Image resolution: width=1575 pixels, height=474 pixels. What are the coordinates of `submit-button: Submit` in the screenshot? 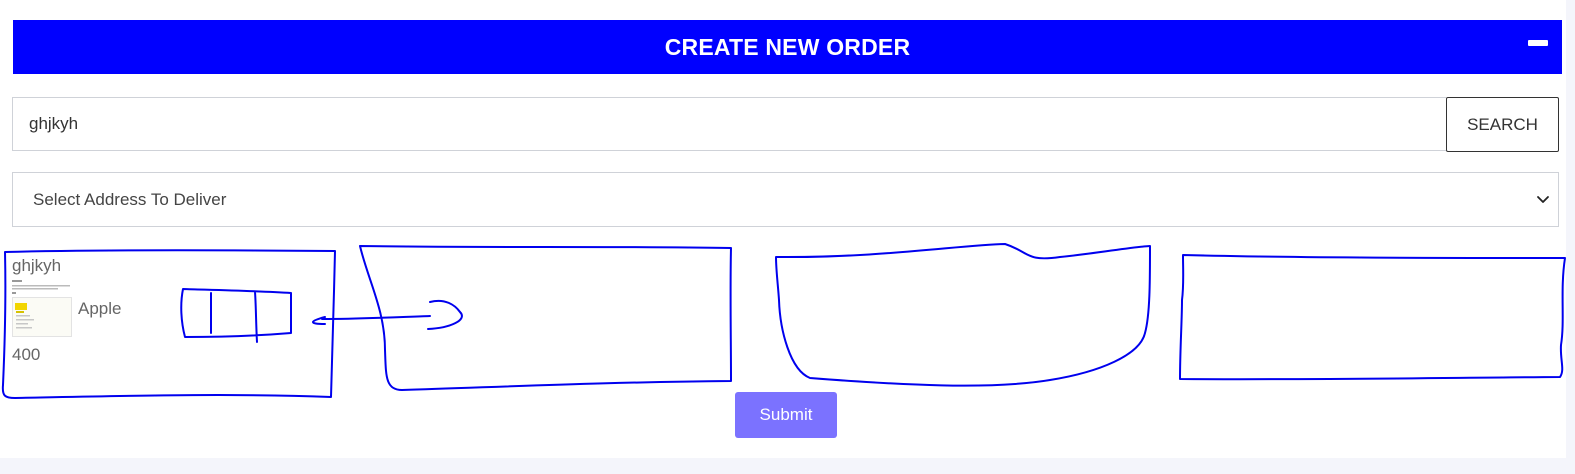 It's located at (786, 415).